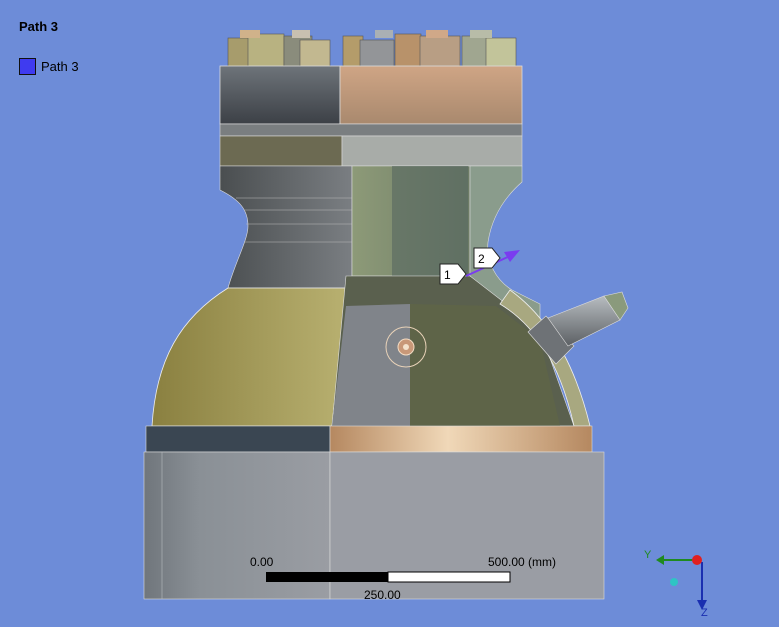  What do you see at coordinates (522, 562) in the screenshot?
I see `scale-bar-max: 500.00 (mm)` at bounding box center [522, 562].